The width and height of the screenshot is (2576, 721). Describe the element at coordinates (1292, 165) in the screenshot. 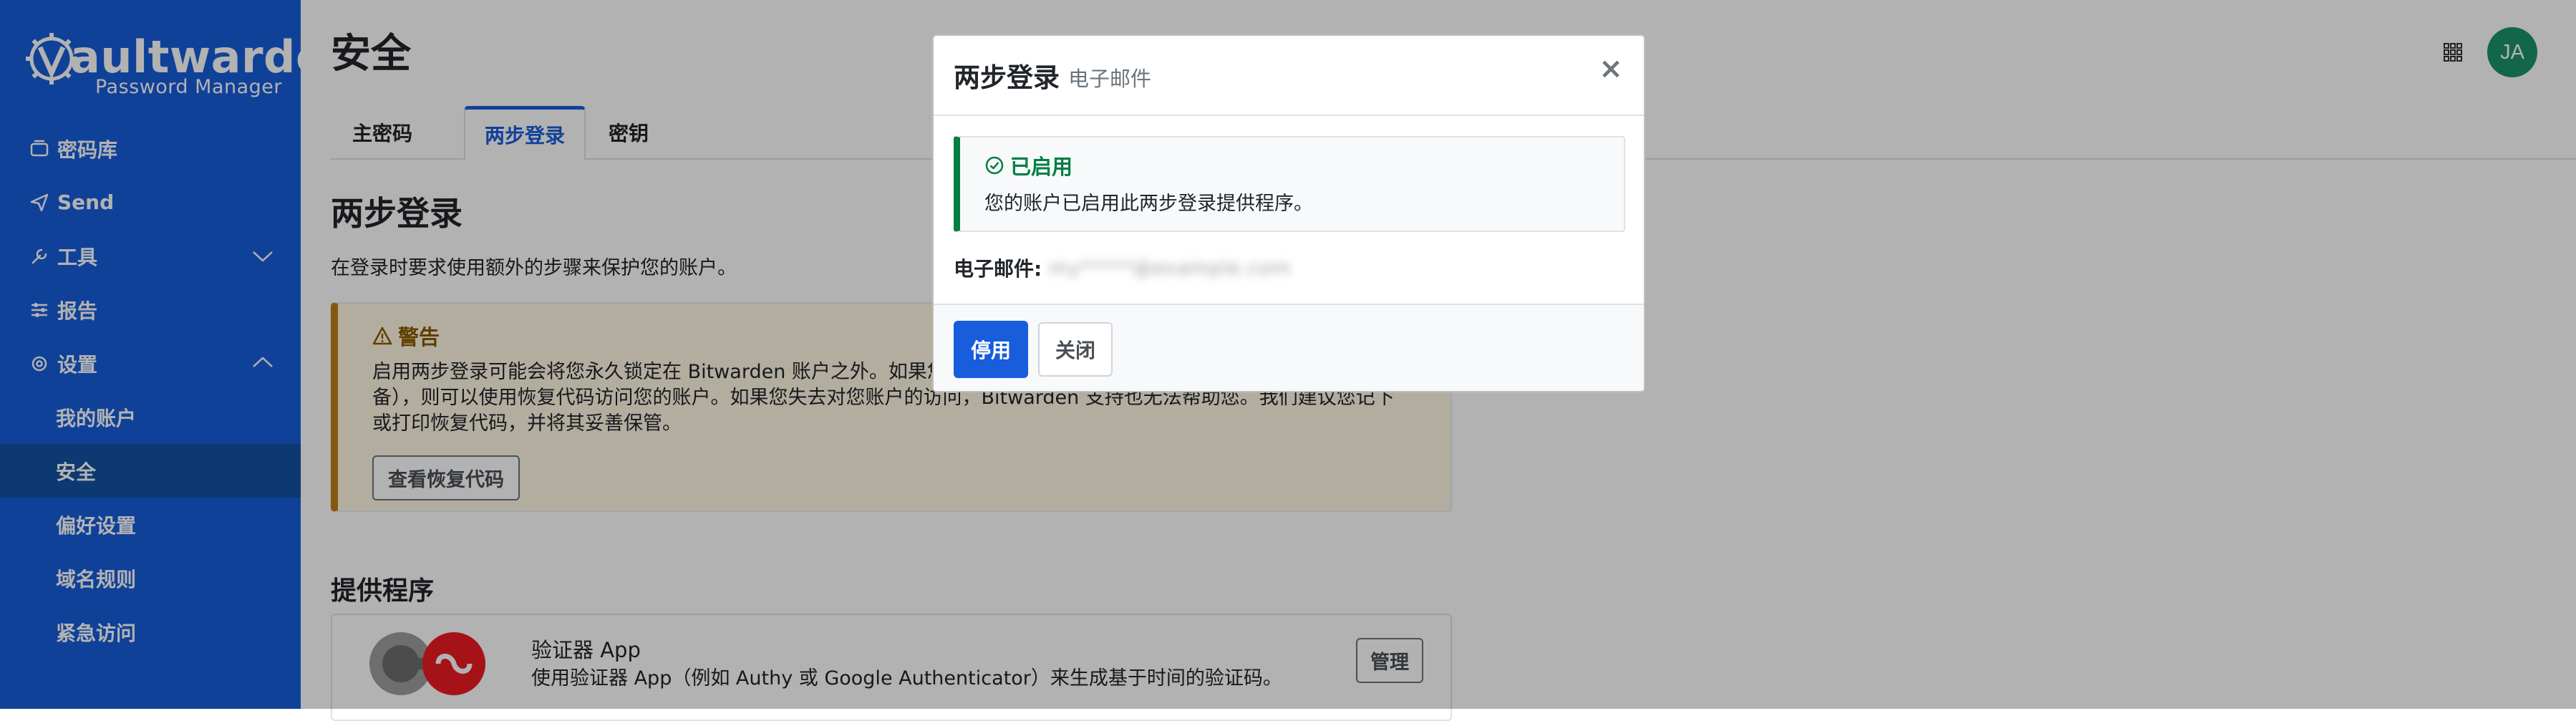

I see `enabled-title: 已启用` at that location.